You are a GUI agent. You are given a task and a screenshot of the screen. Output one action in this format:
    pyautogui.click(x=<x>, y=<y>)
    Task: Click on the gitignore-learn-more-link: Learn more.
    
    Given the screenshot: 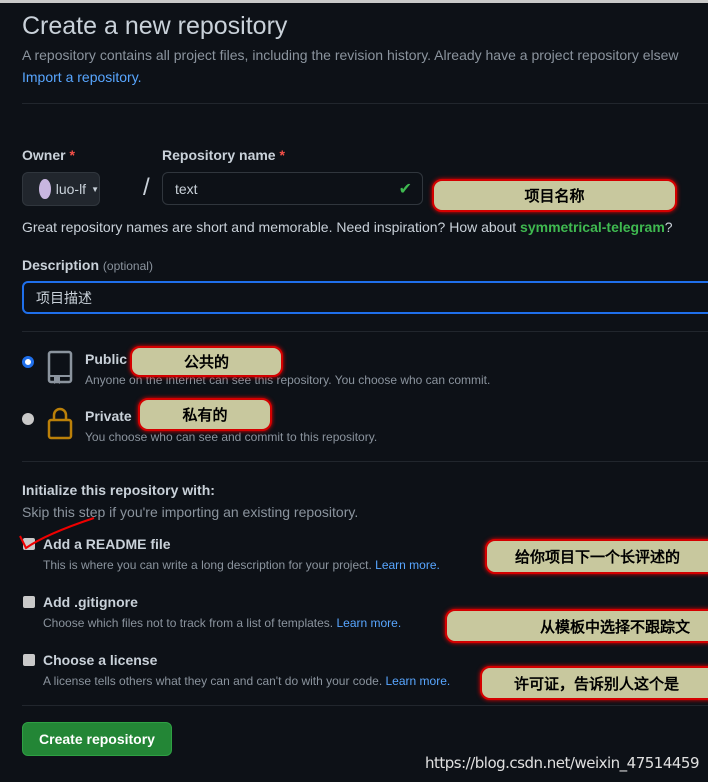 What is the action you would take?
    pyautogui.click(x=368, y=623)
    